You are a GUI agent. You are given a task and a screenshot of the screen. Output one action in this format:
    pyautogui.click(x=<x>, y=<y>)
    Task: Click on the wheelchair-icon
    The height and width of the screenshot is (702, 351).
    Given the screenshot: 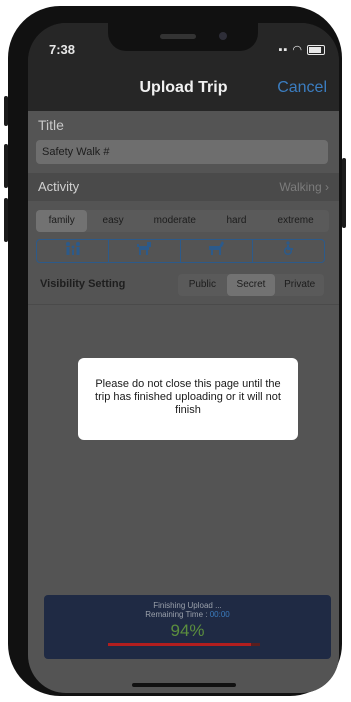 What is the action you would take?
    pyautogui.click(x=288, y=251)
    